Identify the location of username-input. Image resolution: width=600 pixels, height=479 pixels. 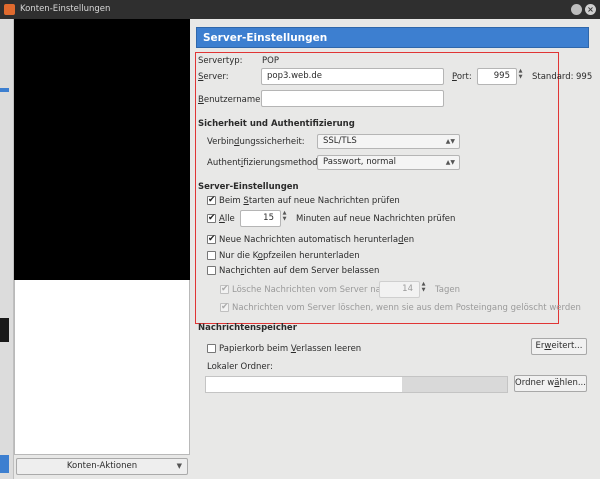
(352, 98).